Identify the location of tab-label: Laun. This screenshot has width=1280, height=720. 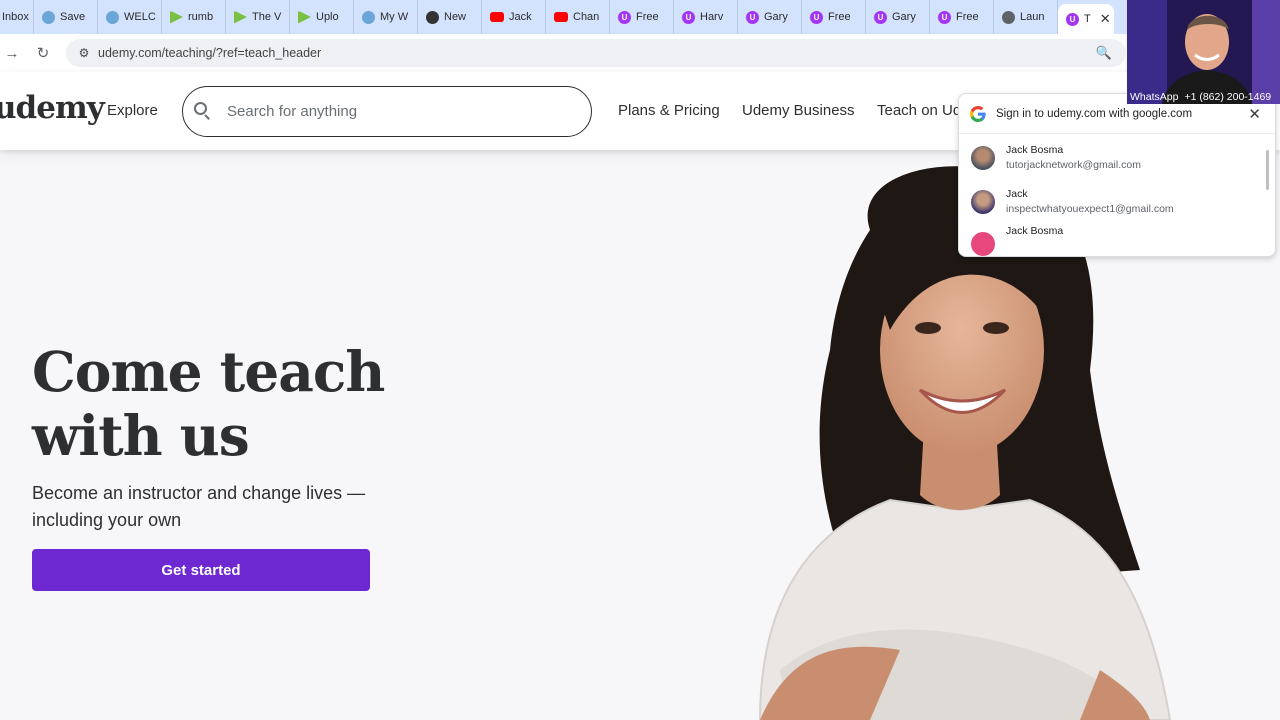
(1032, 17).